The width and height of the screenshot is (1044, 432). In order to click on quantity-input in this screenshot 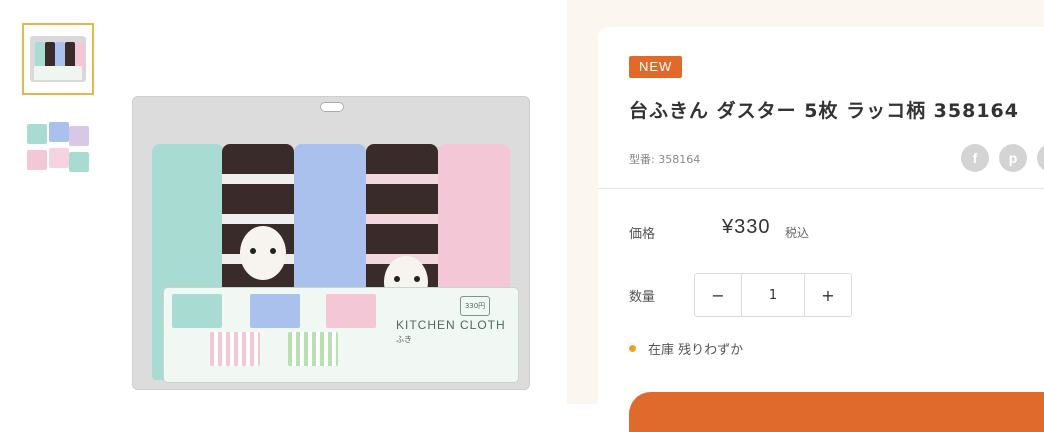, I will do `click(773, 295)`.